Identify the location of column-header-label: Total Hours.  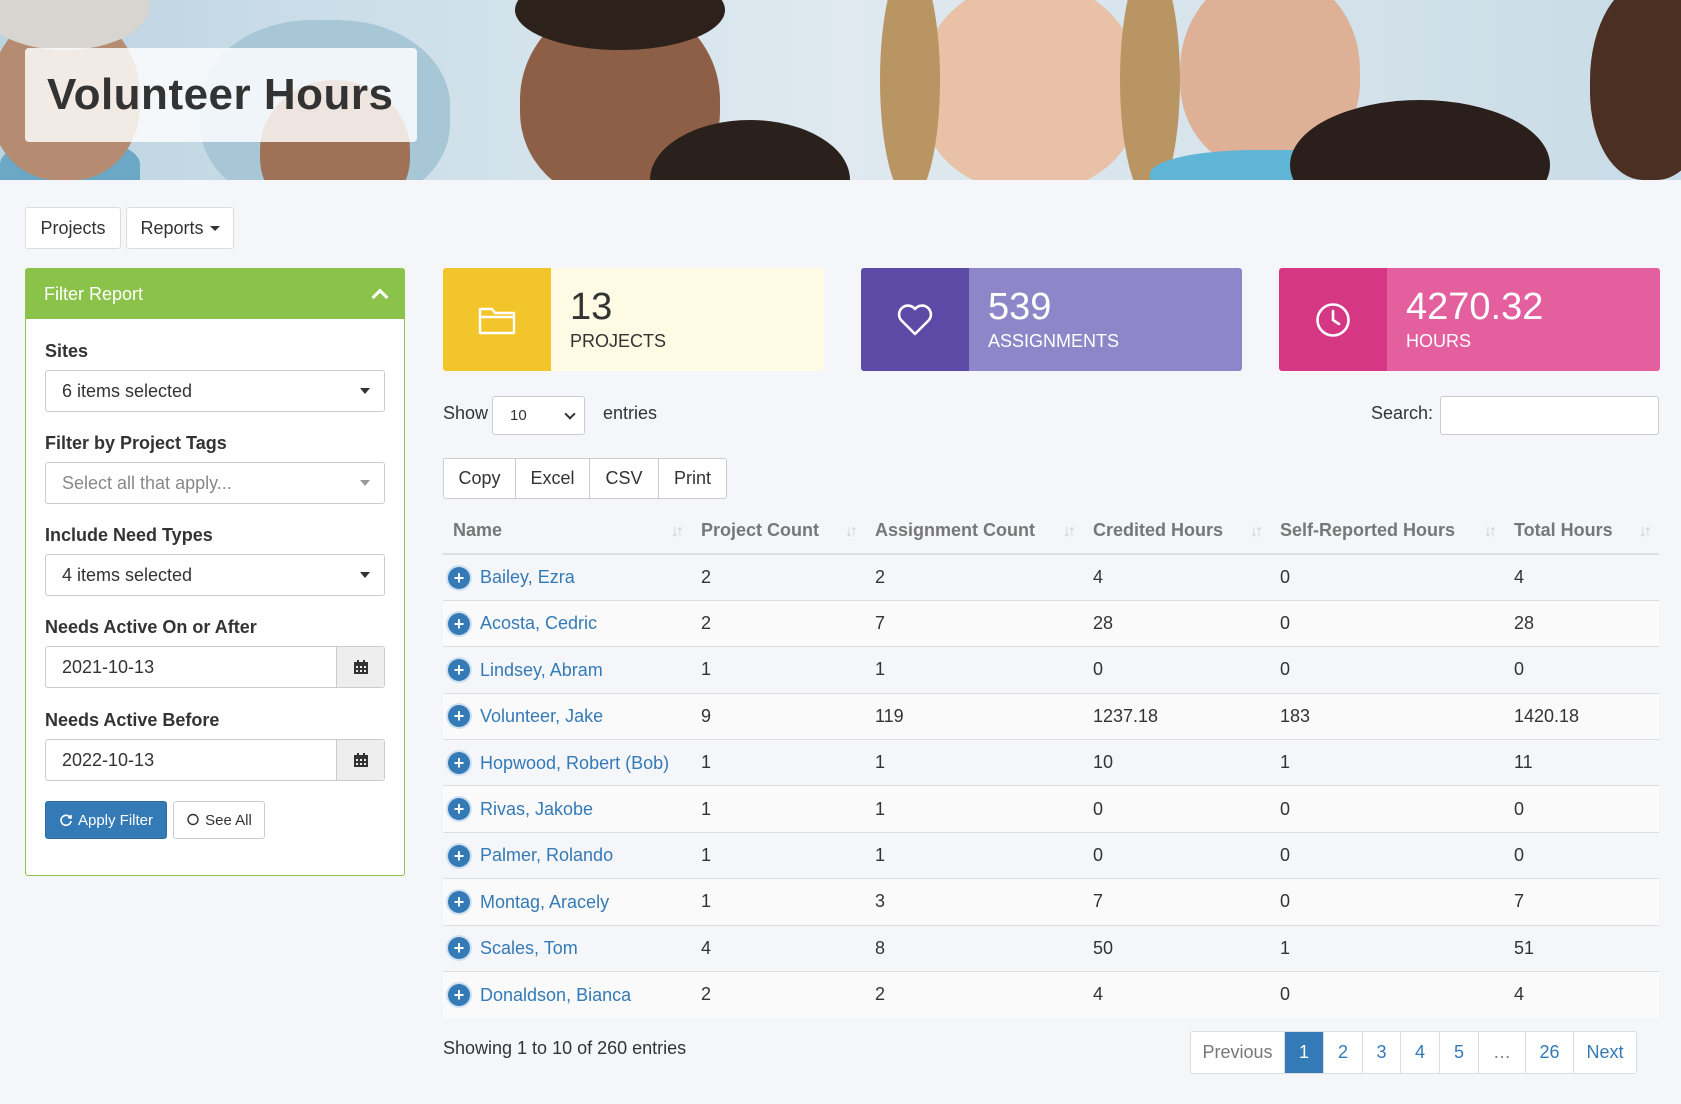
(1563, 530).